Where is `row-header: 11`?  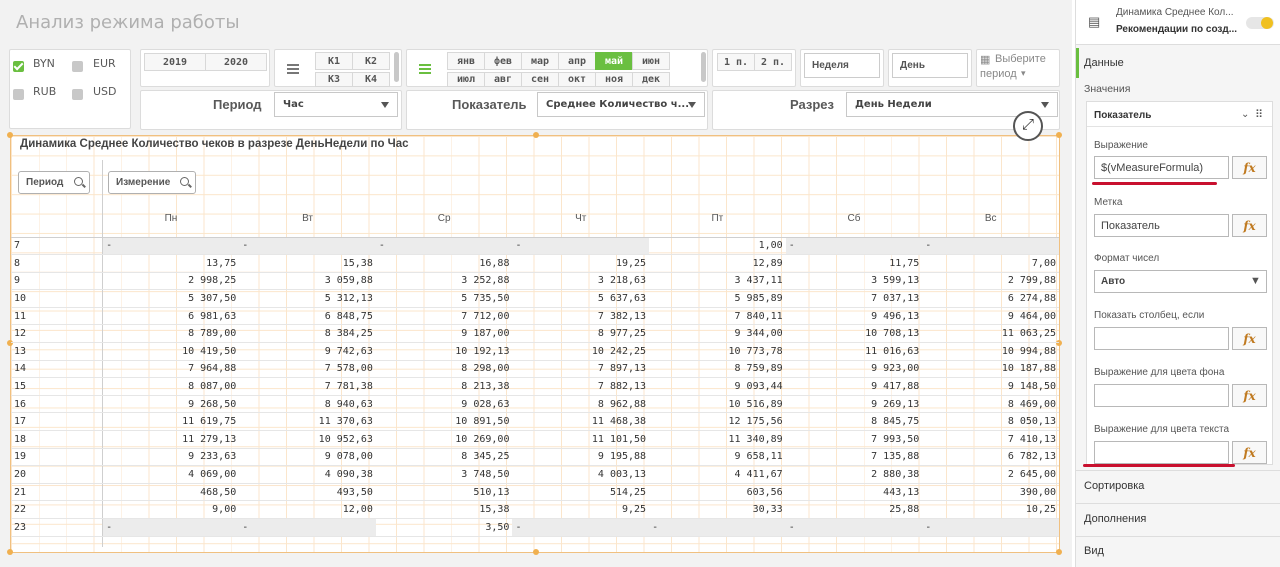
row-header: 11 is located at coordinates (57, 316).